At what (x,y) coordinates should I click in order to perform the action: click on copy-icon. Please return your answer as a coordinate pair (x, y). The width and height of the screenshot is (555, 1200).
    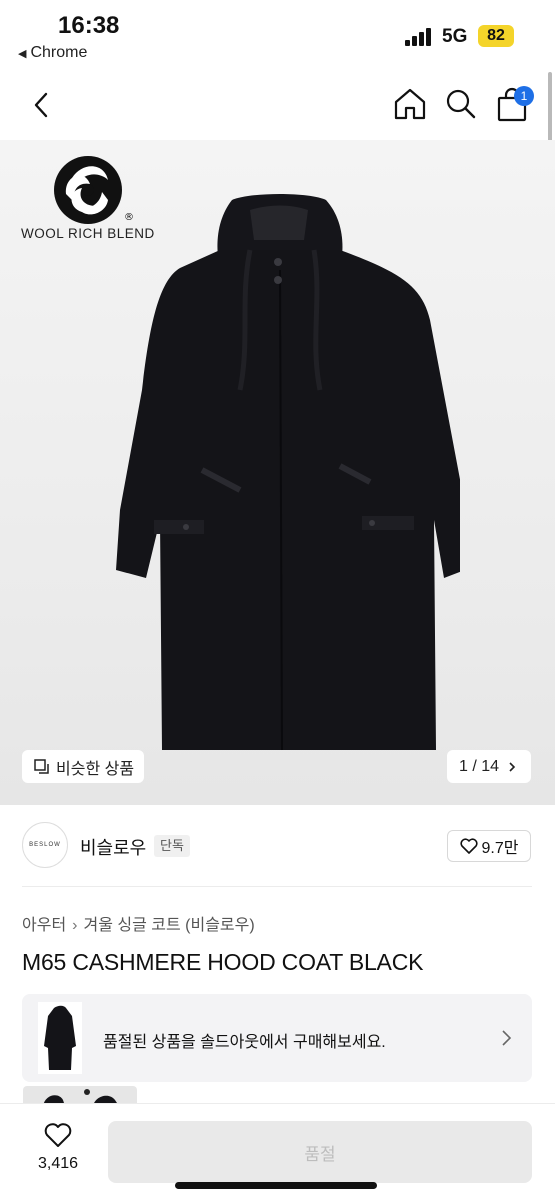
    Looking at the image, I should click on (42, 766).